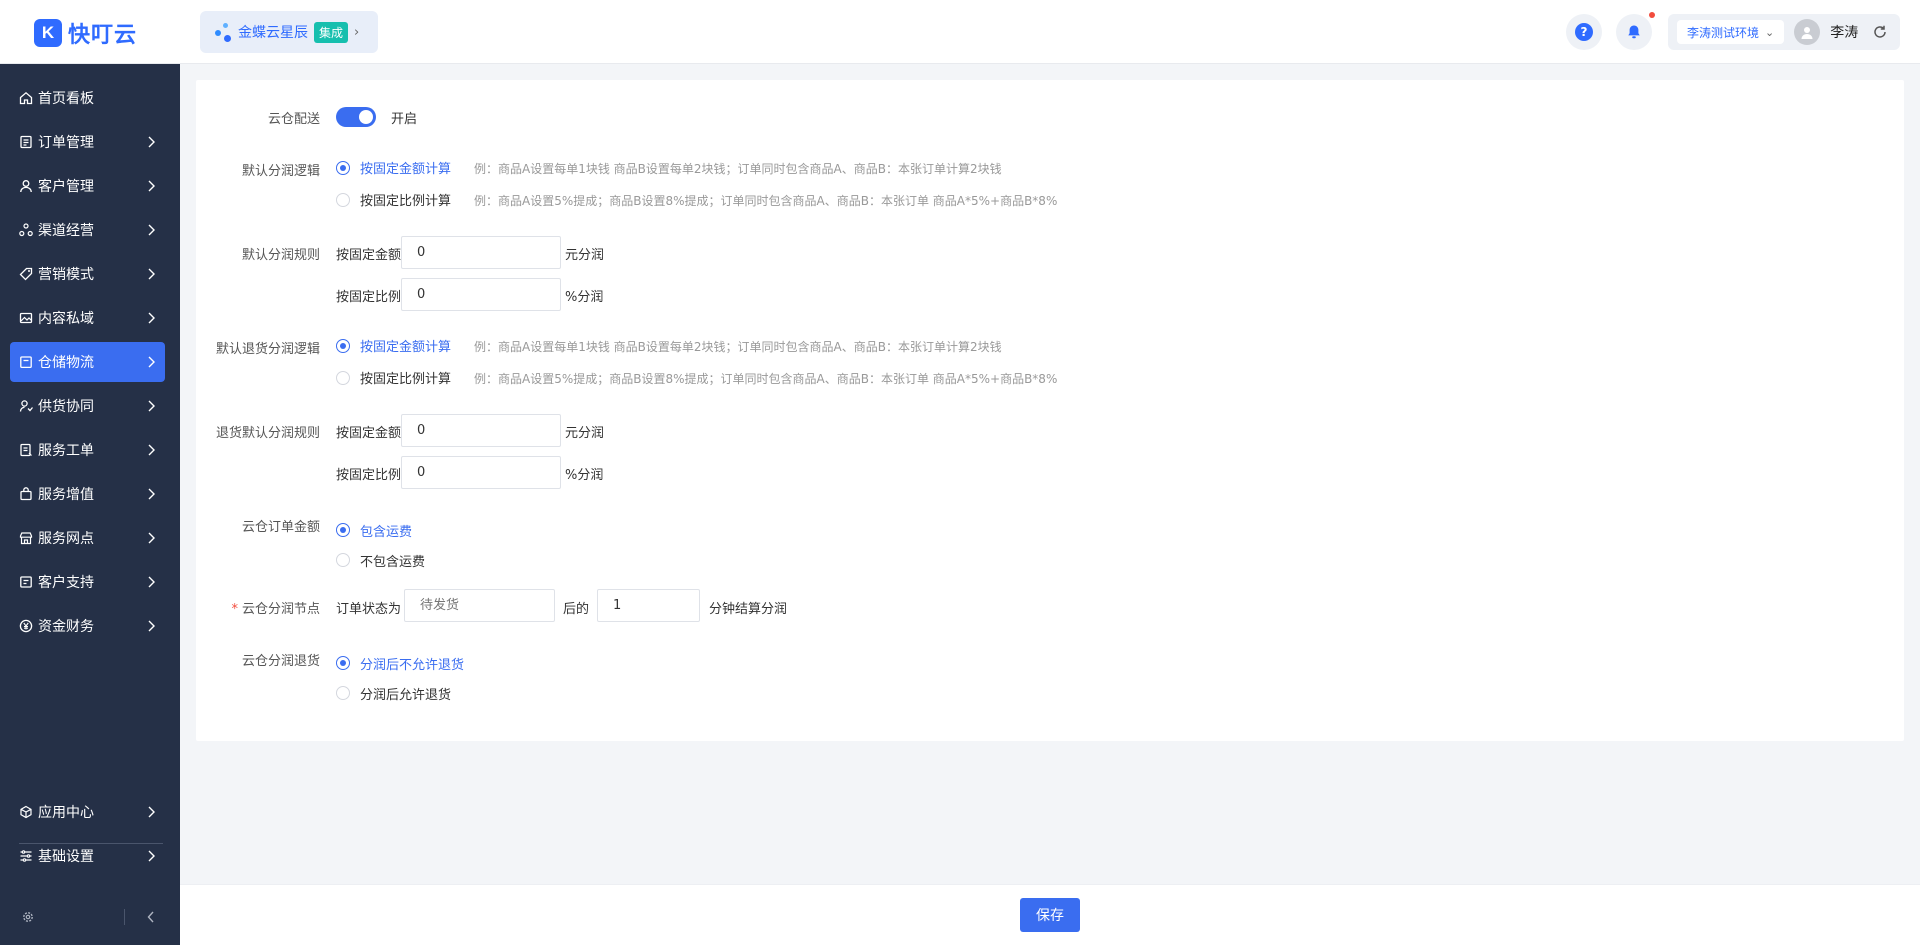 This screenshot has width=1920, height=945. What do you see at coordinates (224, 32) in the screenshot?
I see `product-dots-icon` at bounding box center [224, 32].